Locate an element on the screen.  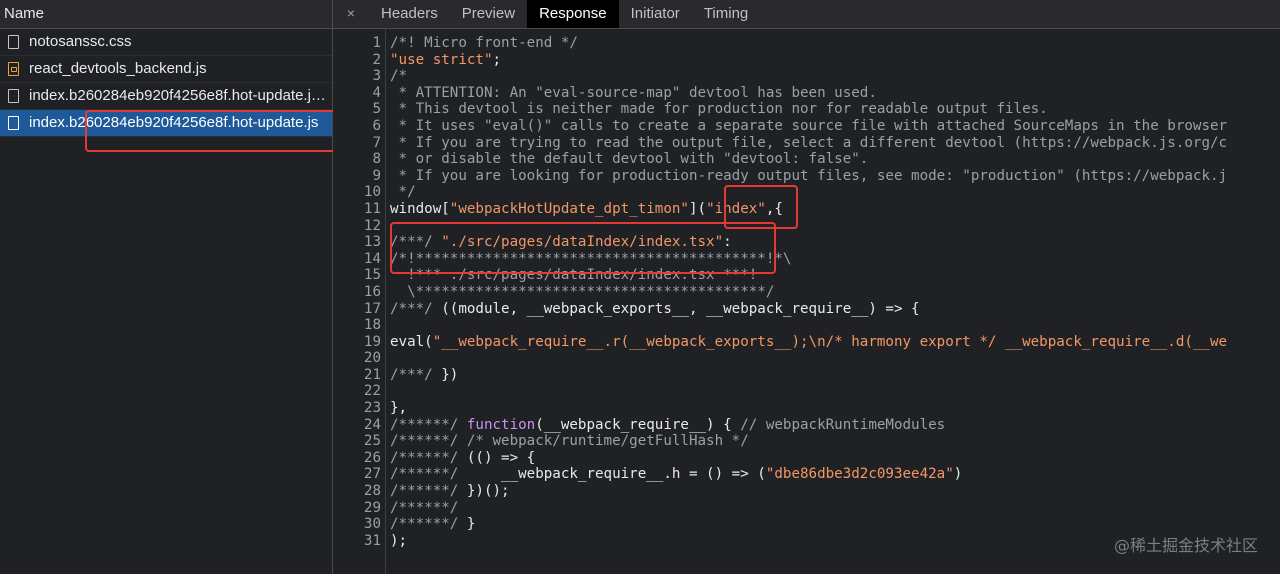
line-number: 6 is located at coordinates (376, 125).